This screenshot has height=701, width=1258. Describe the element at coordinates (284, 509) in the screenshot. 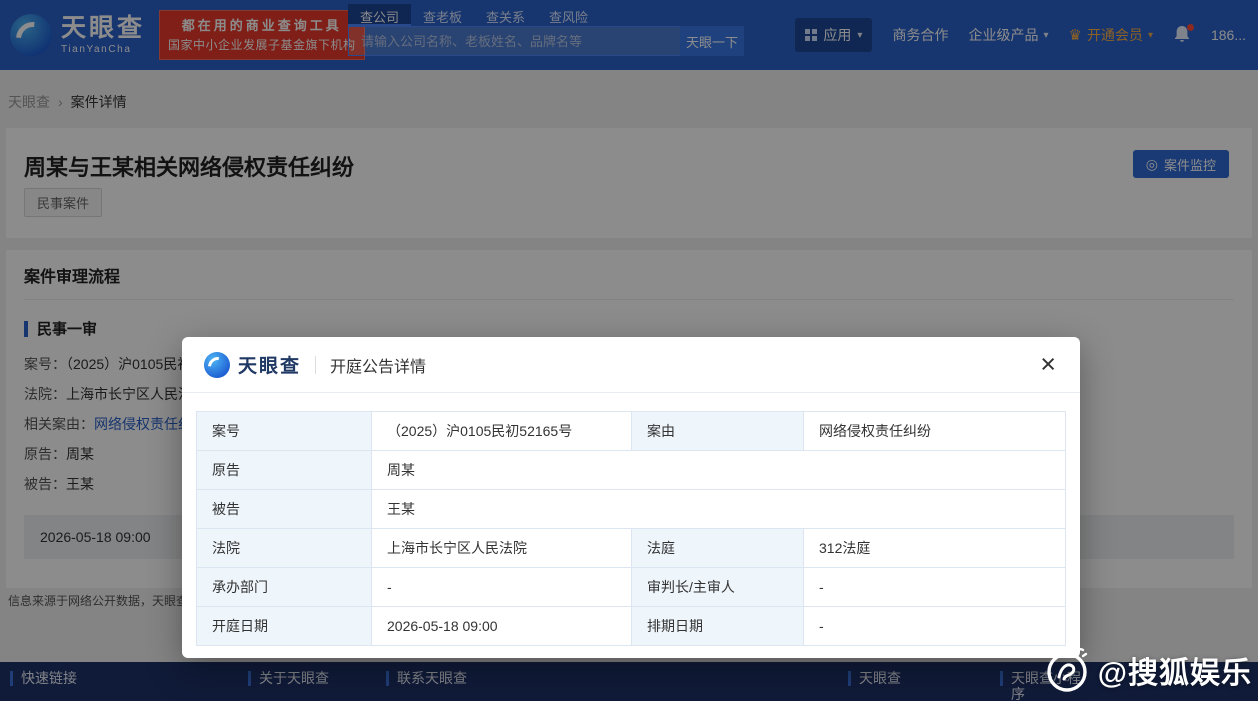

I see `cell-label: 被告` at that location.